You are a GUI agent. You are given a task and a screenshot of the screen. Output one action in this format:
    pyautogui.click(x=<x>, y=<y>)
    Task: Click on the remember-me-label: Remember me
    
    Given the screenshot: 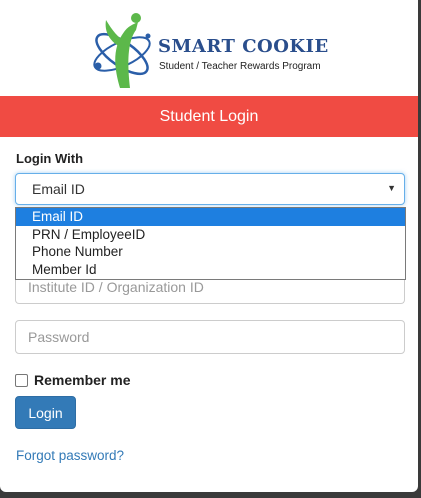 What is the action you would take?
    pyautogui.click(x=82, y=380)
    